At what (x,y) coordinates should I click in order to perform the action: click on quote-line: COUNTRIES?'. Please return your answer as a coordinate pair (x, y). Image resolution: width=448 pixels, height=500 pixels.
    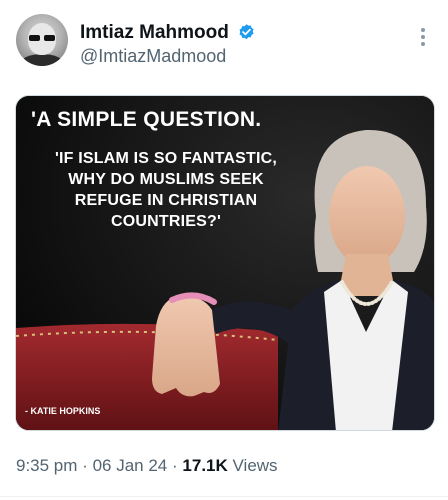
    Looking at the image, I should click on (165, 221).